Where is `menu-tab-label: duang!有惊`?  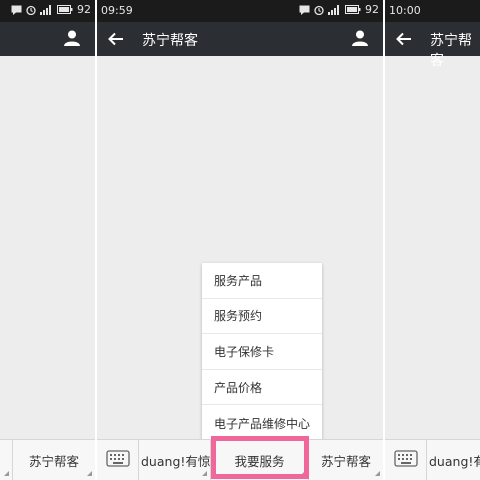 menu-tab-label: duang!有惊 is located at coordinates (454, 461).